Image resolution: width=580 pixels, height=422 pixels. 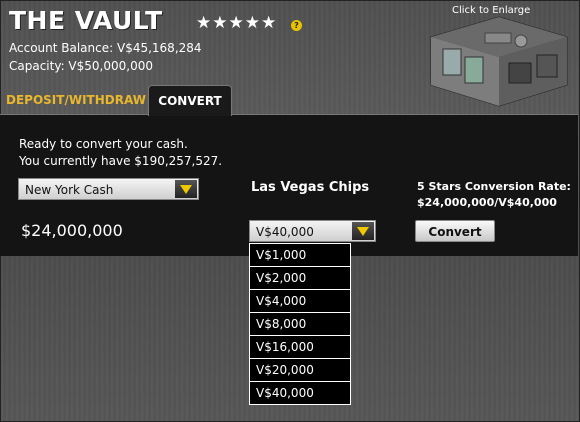 I want to click on cash-amount: $24,000,000, so click(x=72, y=230).